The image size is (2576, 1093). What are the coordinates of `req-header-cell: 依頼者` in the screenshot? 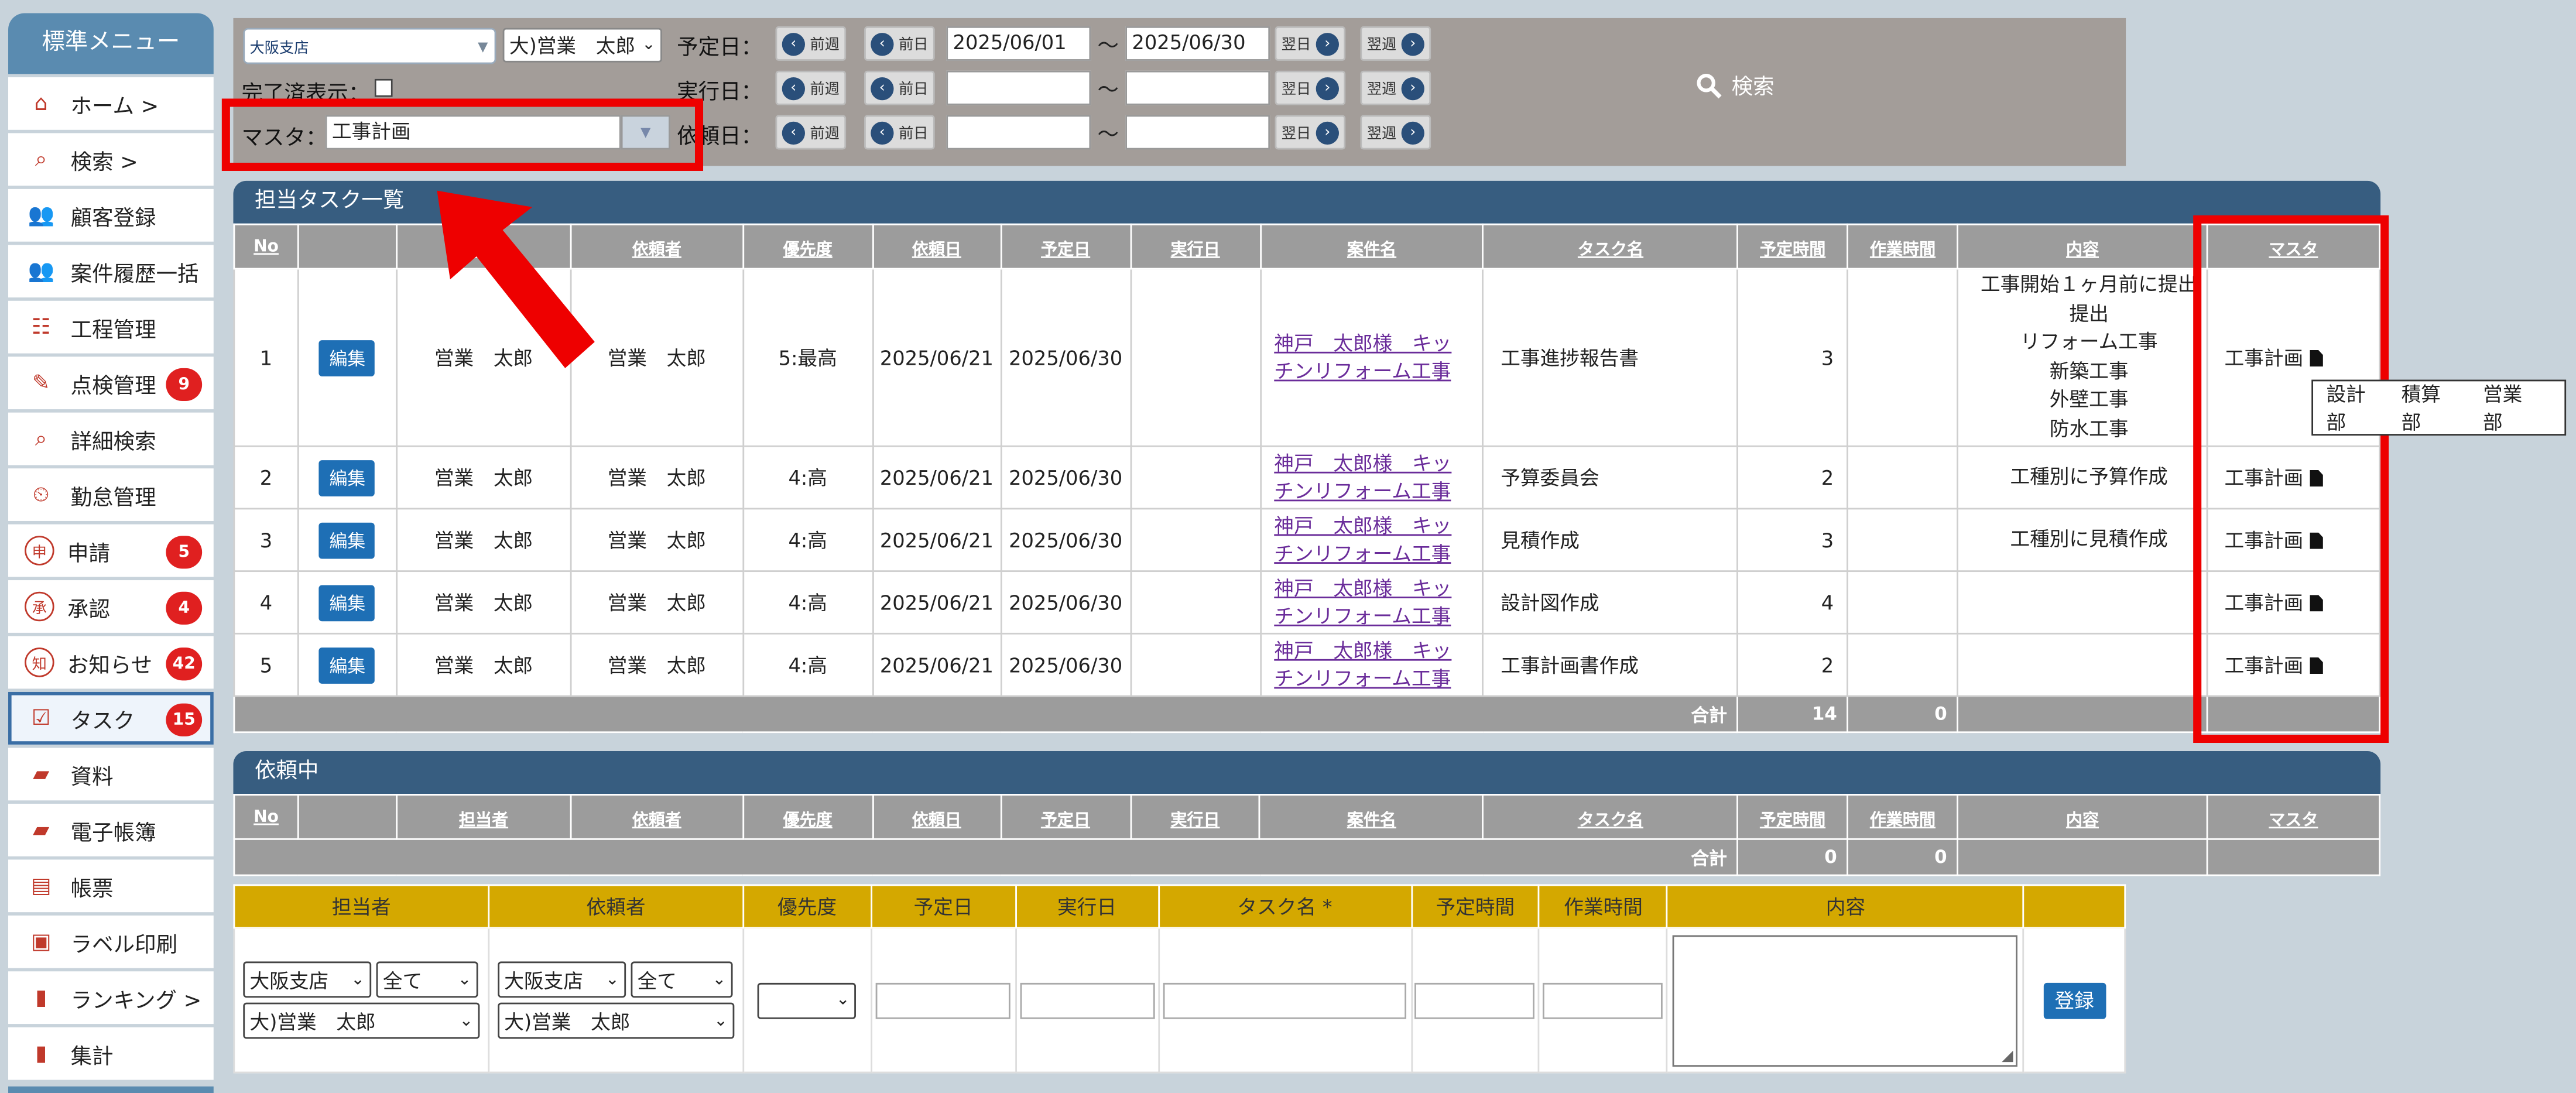 It's located at (657, 817).